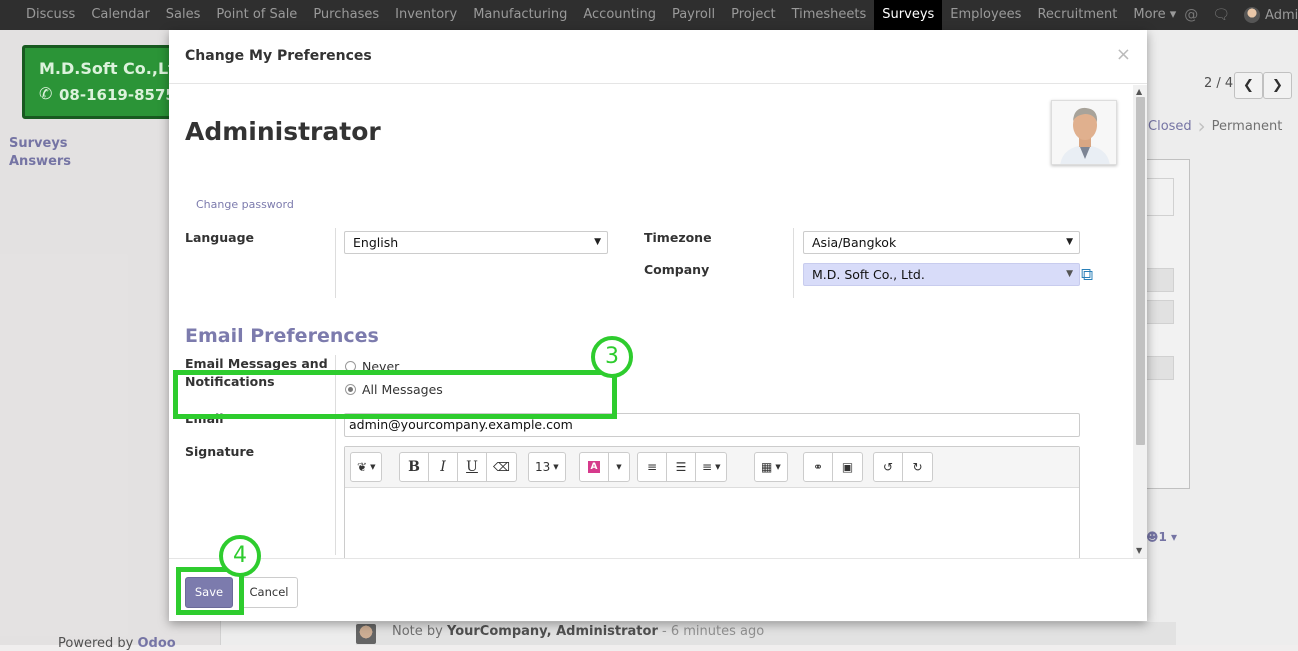  Describe the element at coordinates (346, 15) in the screenshot. I see `nav-item-purchases: Purchases` at that location.